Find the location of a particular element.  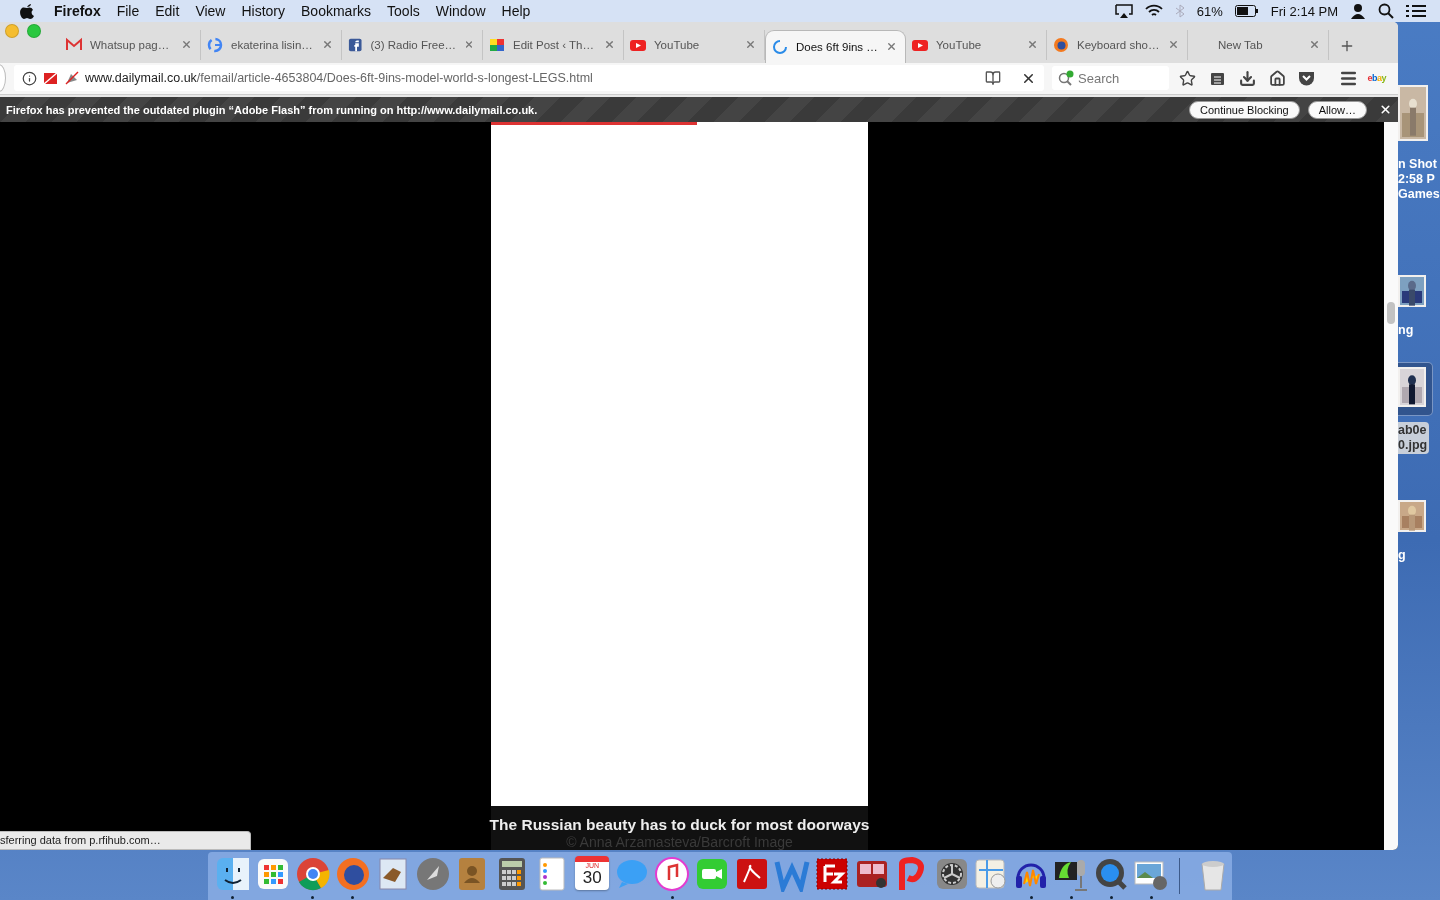

menu-item: File is located at coordinates (128, 11).